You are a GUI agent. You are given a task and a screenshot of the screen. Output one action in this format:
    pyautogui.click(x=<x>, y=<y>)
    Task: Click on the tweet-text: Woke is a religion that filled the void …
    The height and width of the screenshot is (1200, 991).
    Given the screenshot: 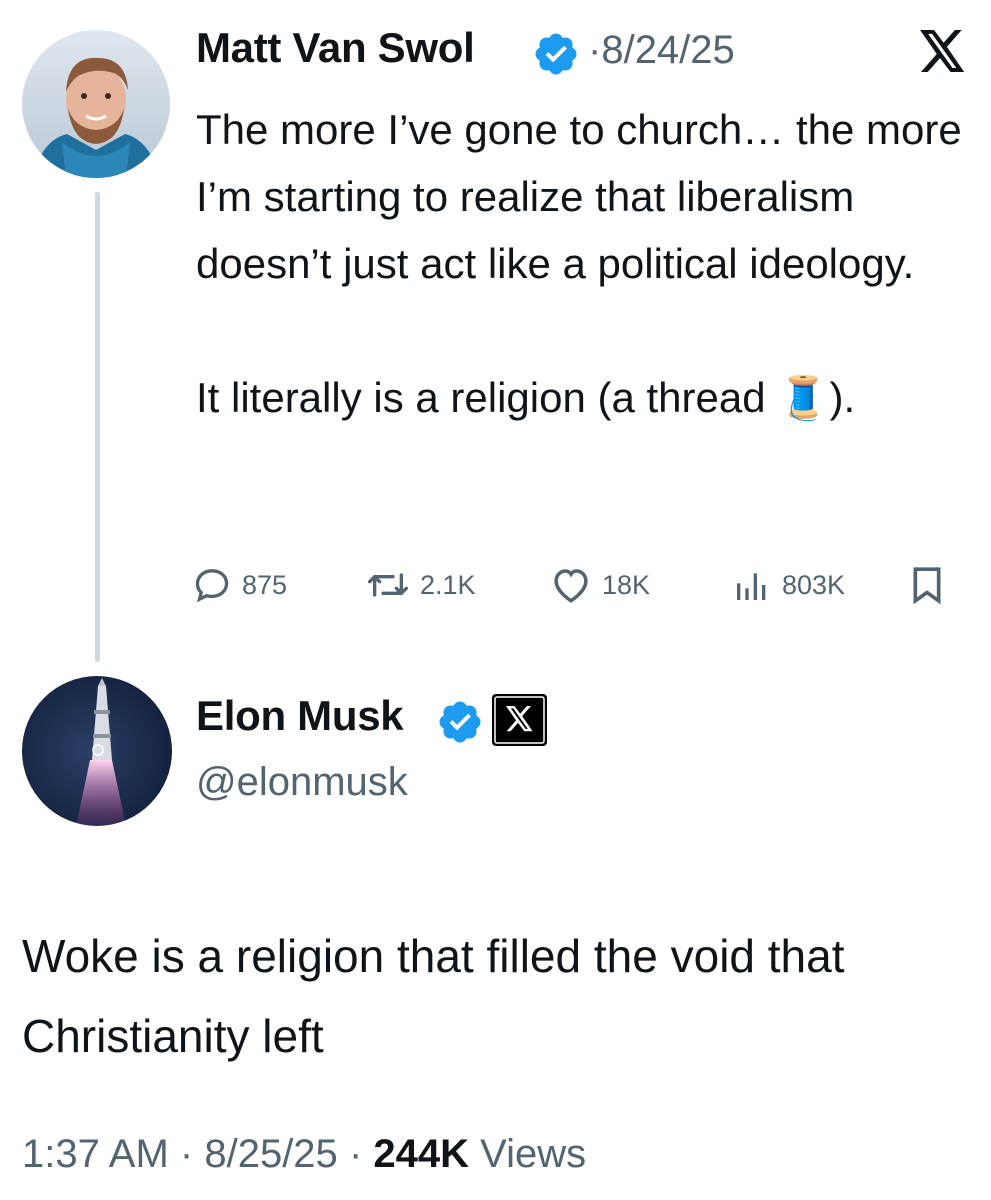 What is the action you would take?
    pyautogui.click(x=440, y=996)
    